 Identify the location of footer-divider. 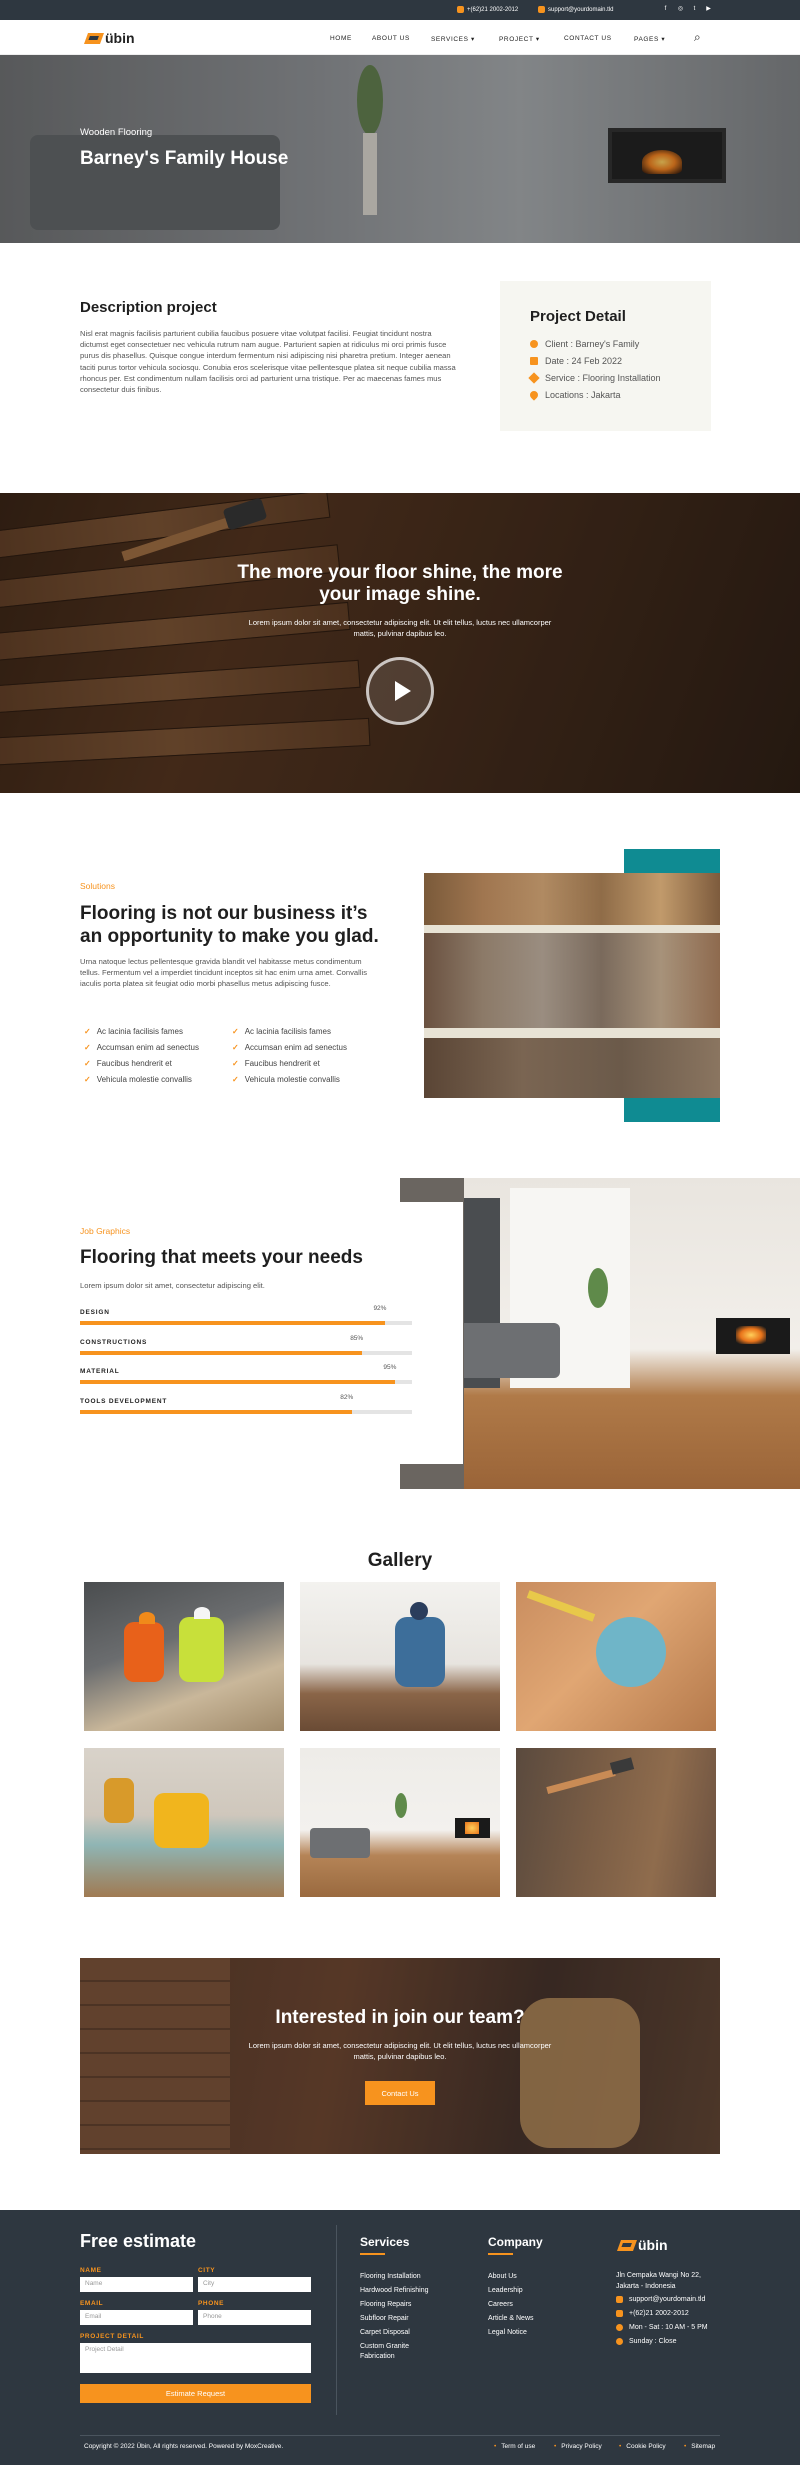
(336, 2320).